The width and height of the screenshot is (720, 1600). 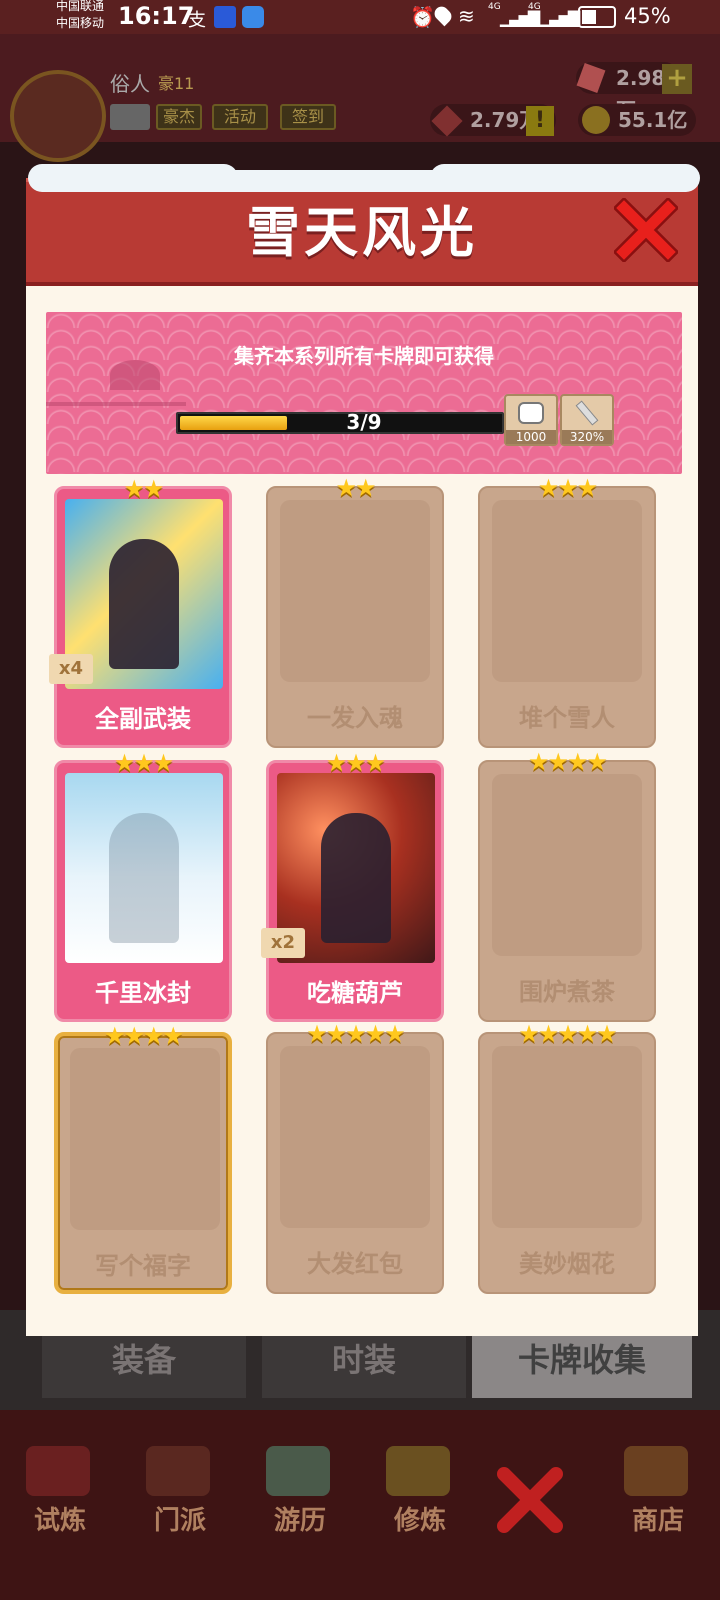 I want to click on card-name: 大发红包, so click(x=355, y=1264).